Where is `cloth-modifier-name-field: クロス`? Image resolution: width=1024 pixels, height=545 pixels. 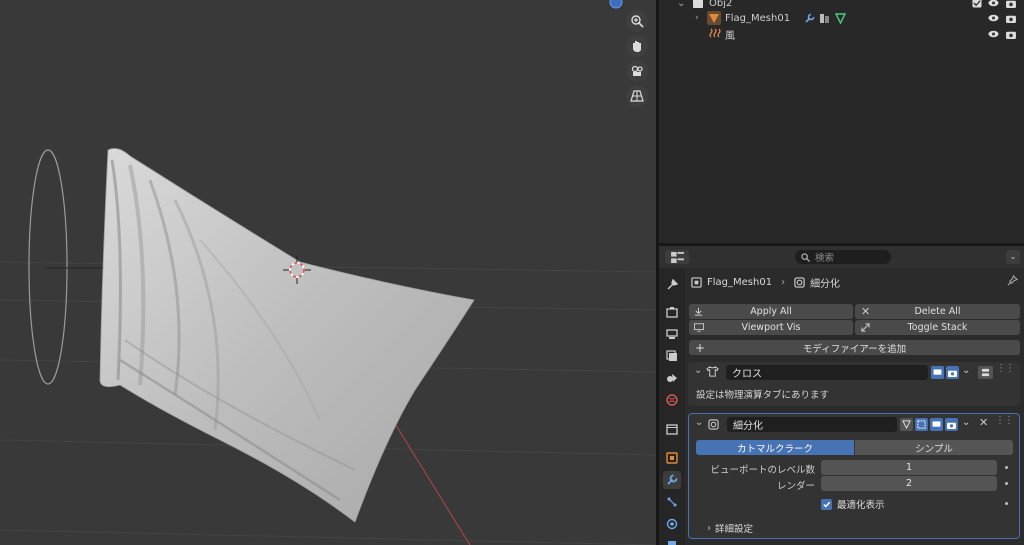
cloth-modifier-name-field: クロス is located at coordinates (827, 372).